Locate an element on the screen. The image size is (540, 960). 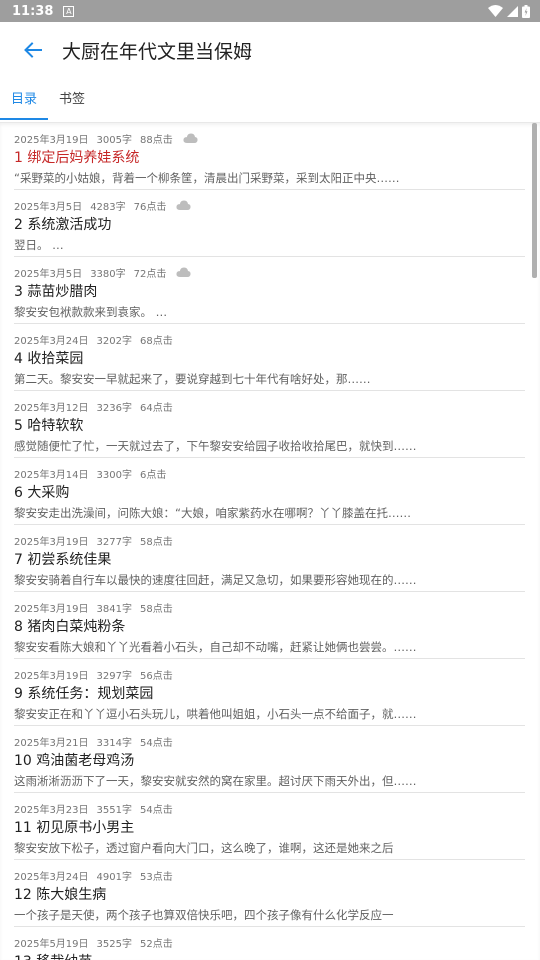
chapter-title: 2 系统激活成功 is located at coordinates (63, 225).